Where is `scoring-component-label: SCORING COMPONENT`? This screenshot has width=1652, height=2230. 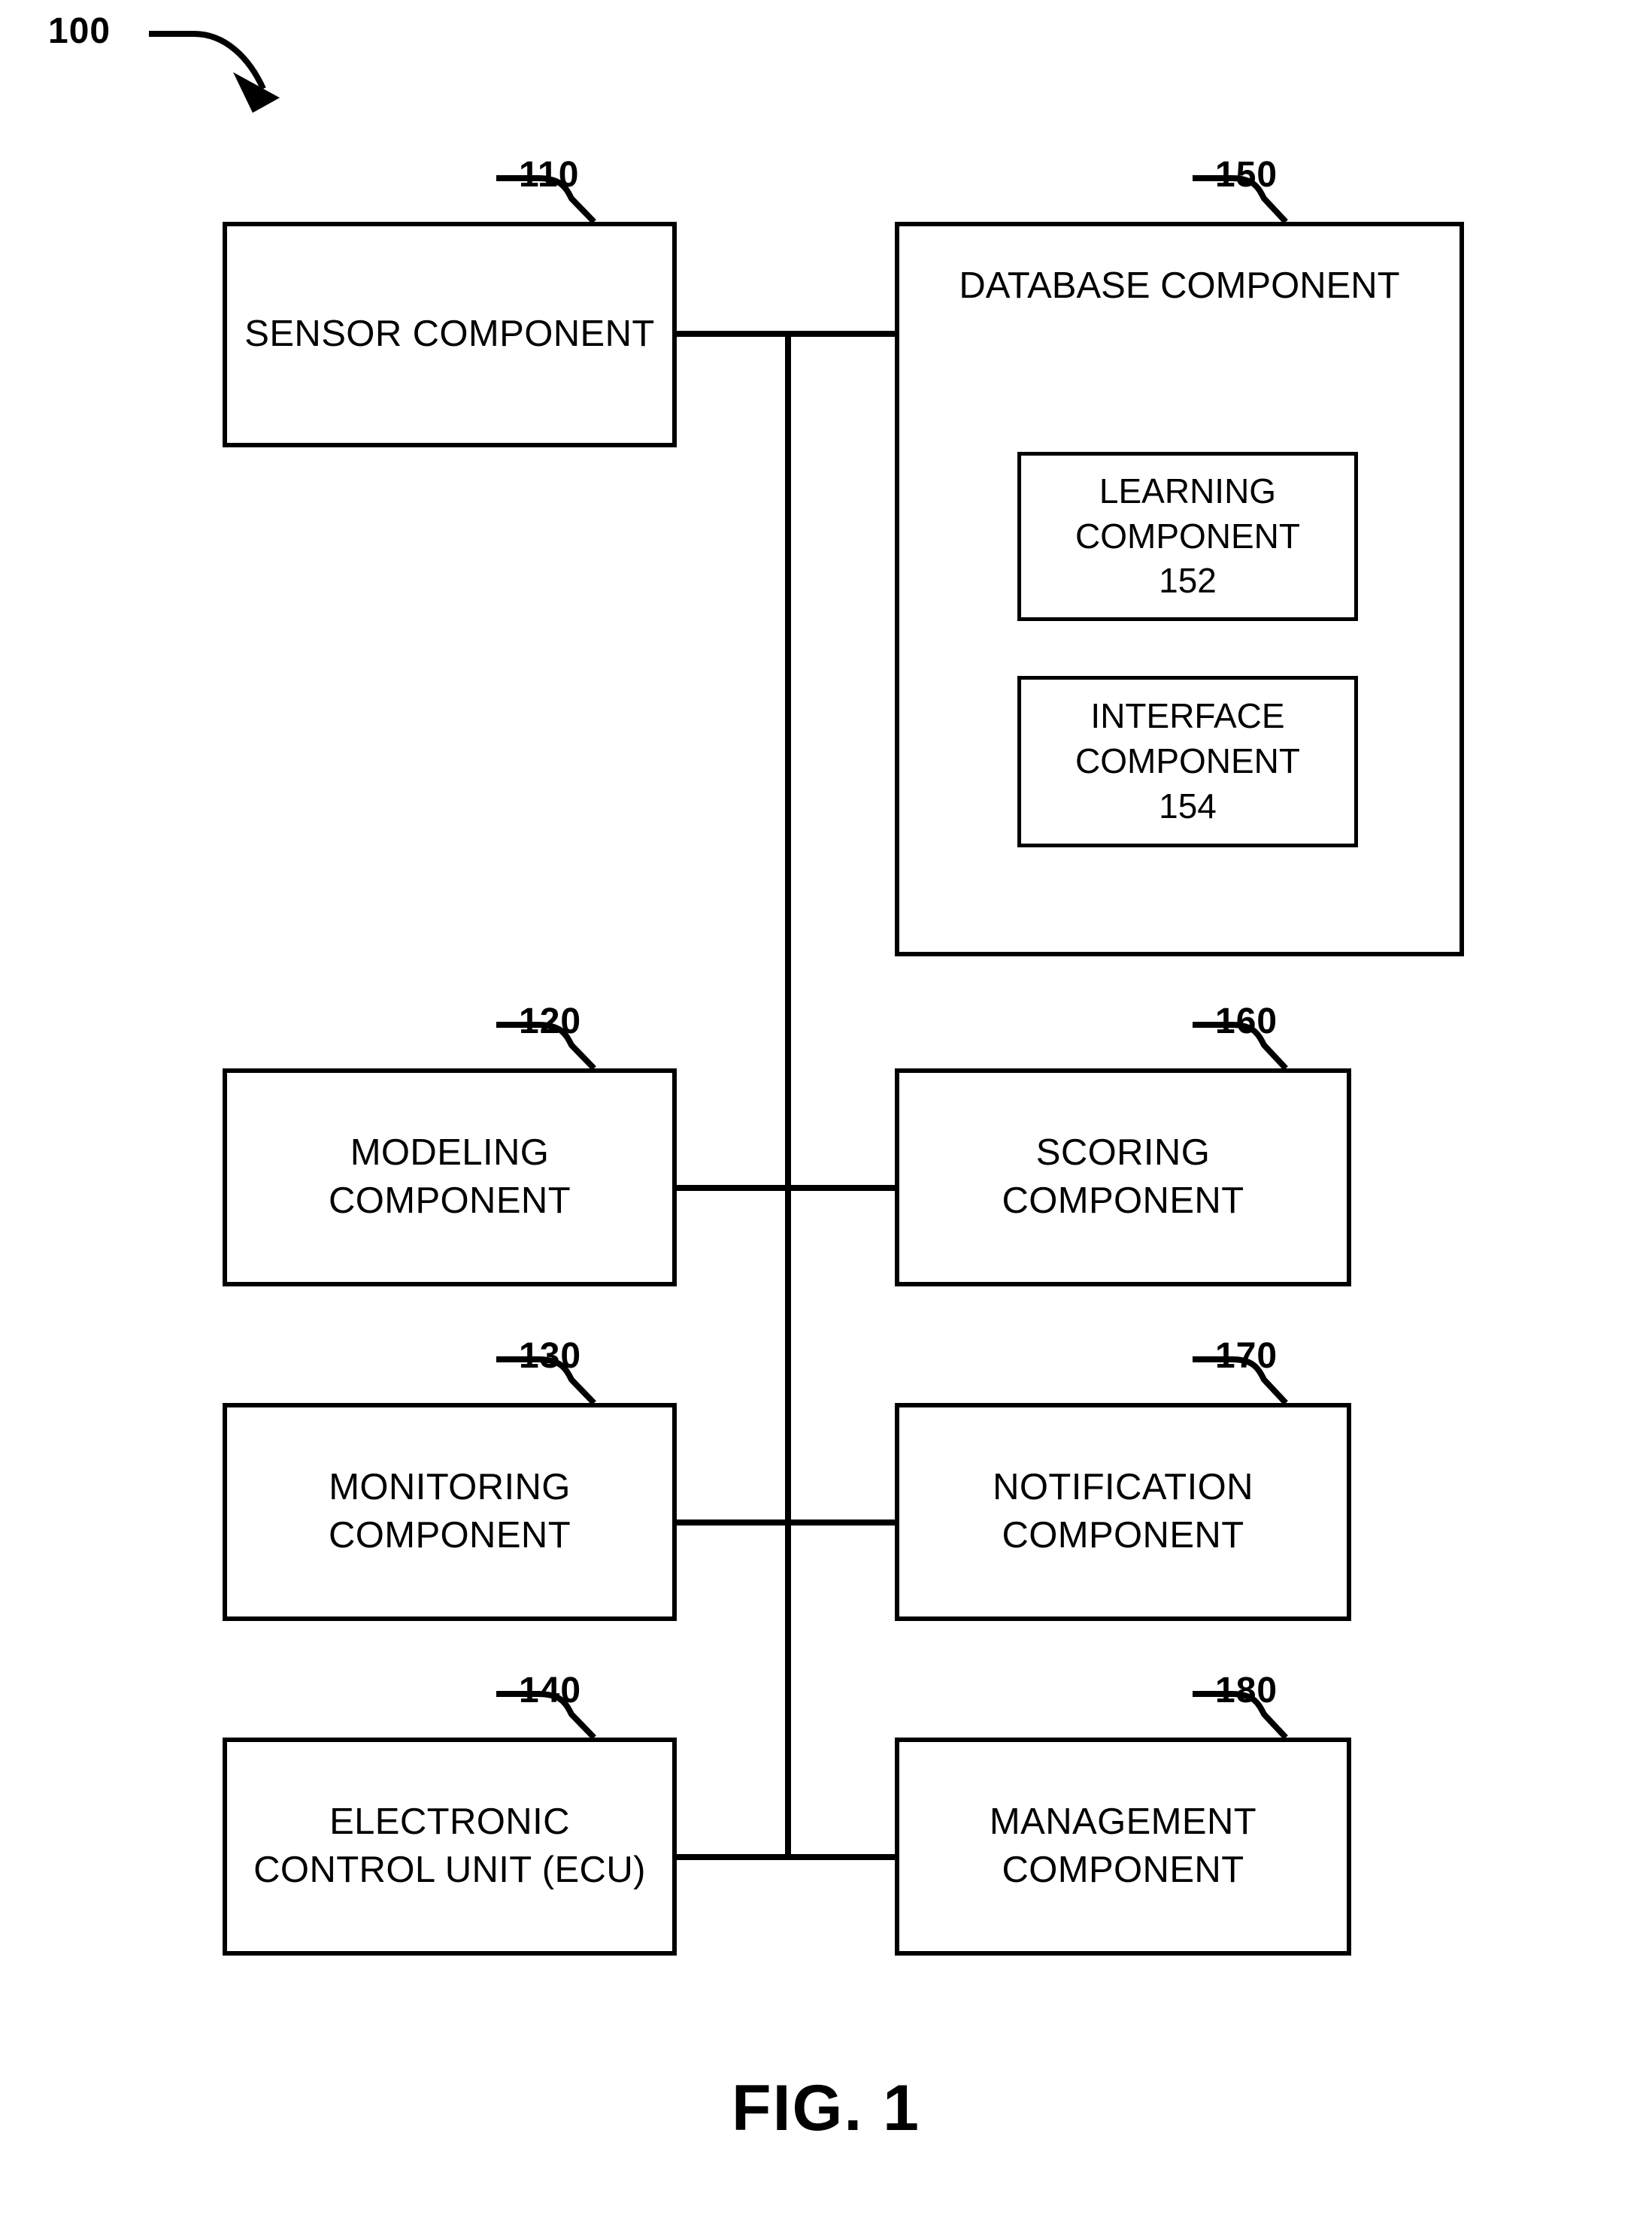
scoring-component-label: SCORING COMPONENT is located at coordinates (1123, 1176).